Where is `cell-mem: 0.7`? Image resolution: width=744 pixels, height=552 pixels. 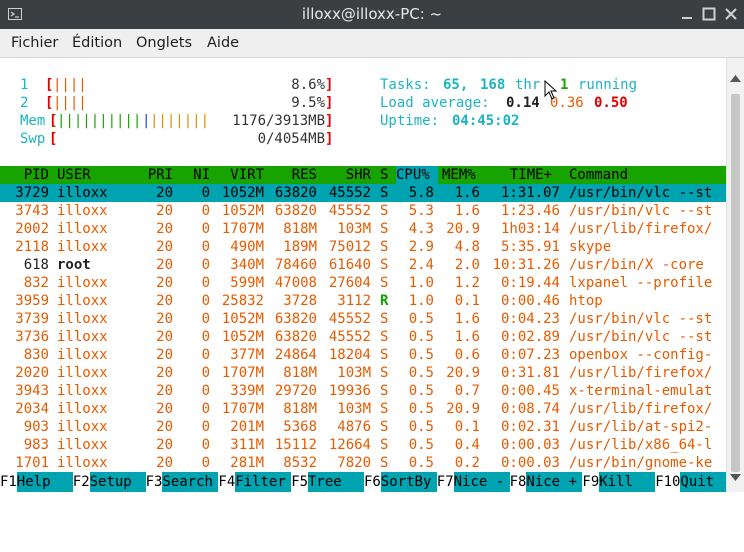
cell-mem: 0.7 is located at coordinates (467, 391).